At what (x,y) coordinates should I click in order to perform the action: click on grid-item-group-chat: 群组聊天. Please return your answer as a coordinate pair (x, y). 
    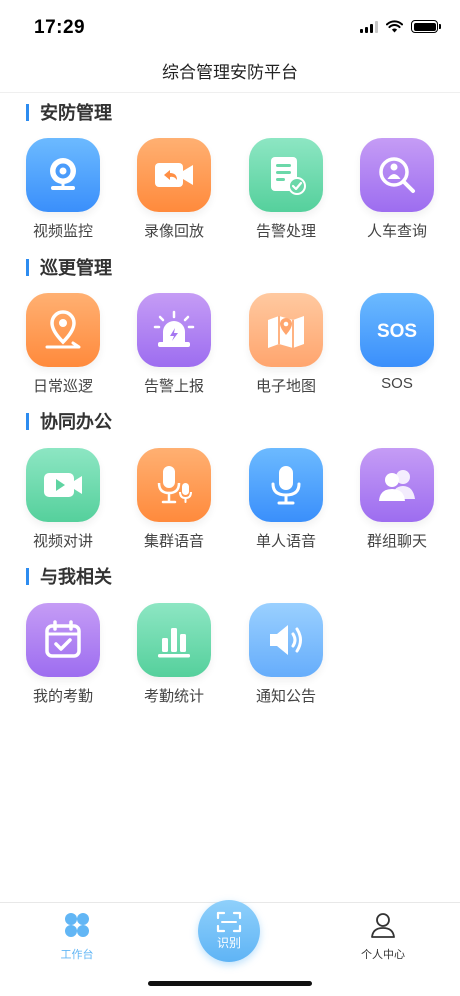
    Looking at the image, I should click on (397, 499).